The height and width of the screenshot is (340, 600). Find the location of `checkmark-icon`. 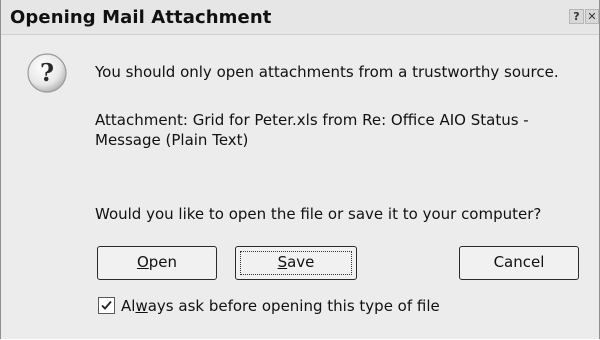

checkmark-icon is located at coordinates (106, 305).